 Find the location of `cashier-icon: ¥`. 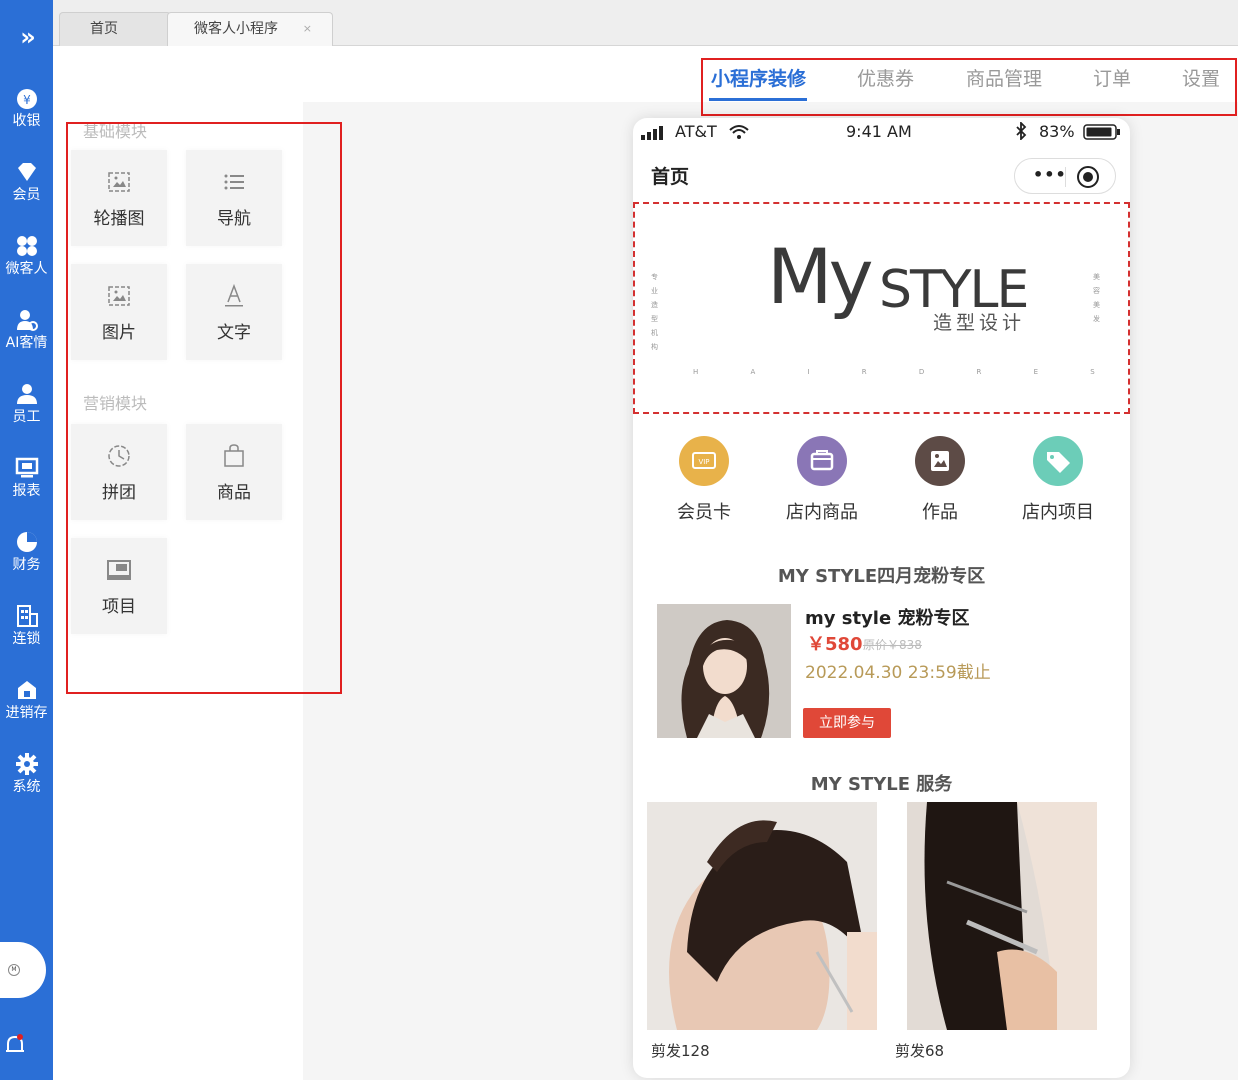

cashier-icon: ¥ is located at coordinates (26, 99).